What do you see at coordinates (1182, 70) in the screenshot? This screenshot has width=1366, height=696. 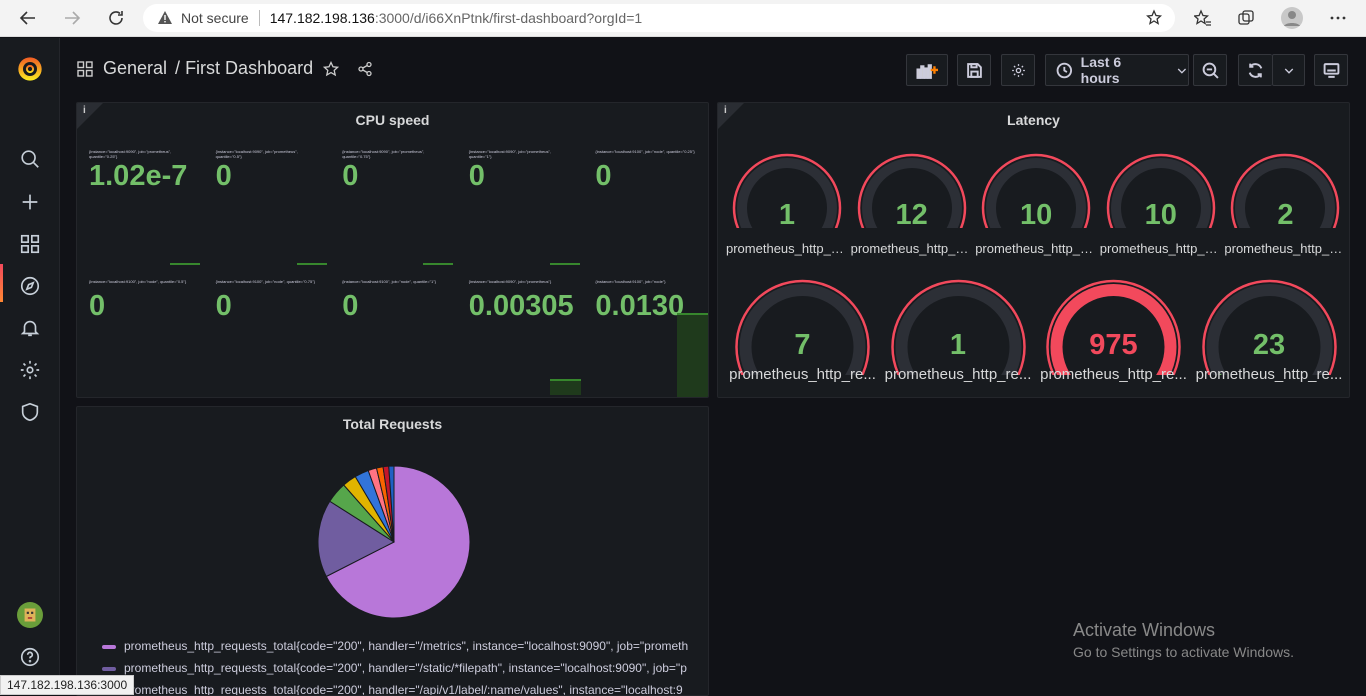 I see `chevron-down-icon` at bounding box center [1182, 70].